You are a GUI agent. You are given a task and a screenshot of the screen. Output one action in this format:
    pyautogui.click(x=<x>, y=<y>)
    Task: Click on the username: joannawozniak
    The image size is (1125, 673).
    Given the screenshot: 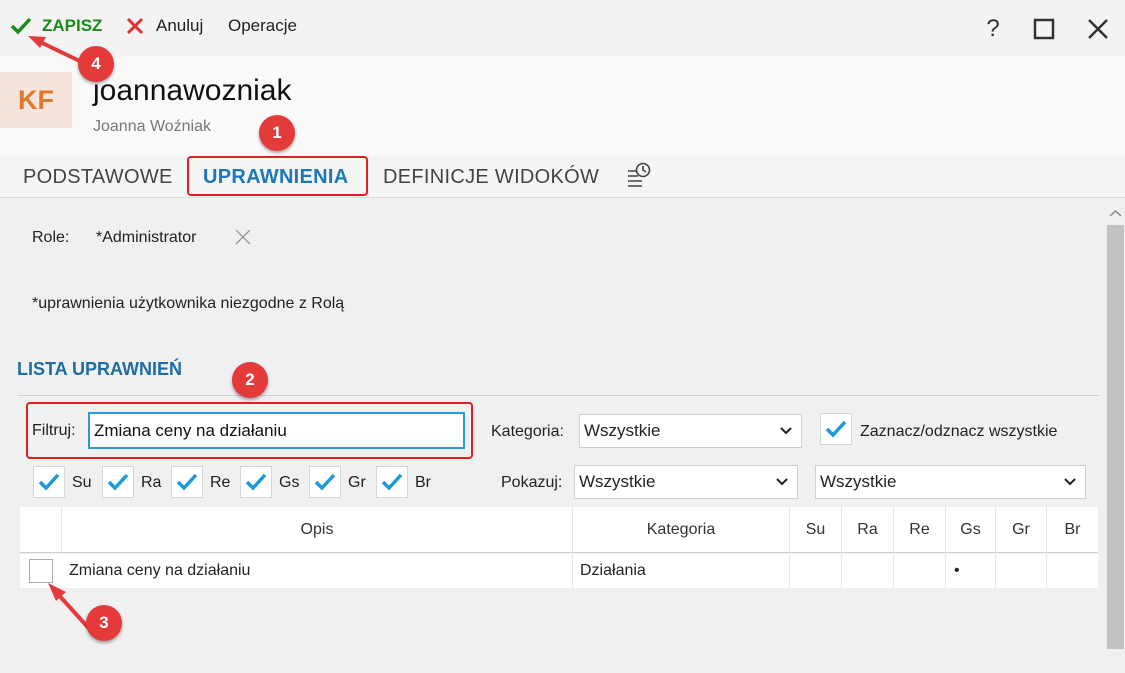 What is the action you would take?
    pyautogui.click(x=192, y=90)
    